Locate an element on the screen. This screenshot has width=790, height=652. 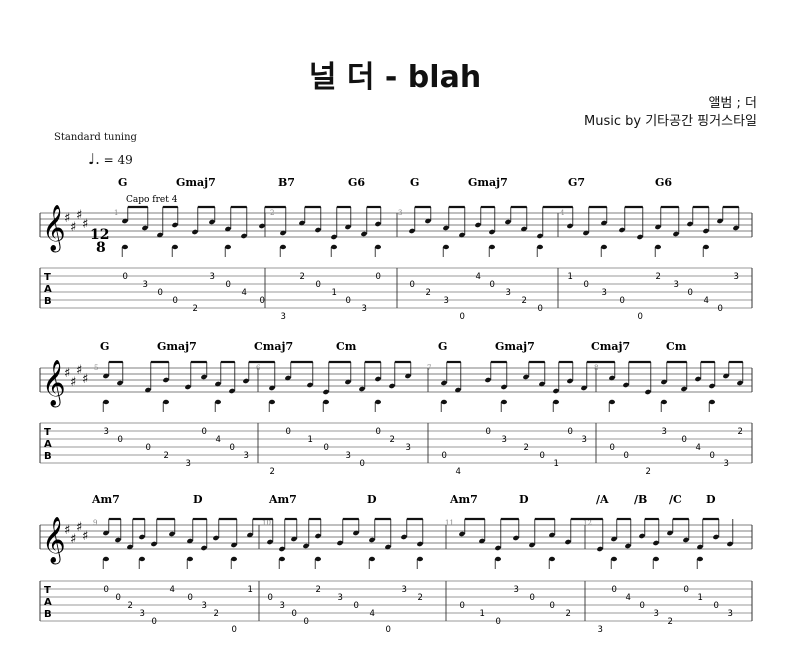
measure-number: 6 is located at coordinates (258, 368).